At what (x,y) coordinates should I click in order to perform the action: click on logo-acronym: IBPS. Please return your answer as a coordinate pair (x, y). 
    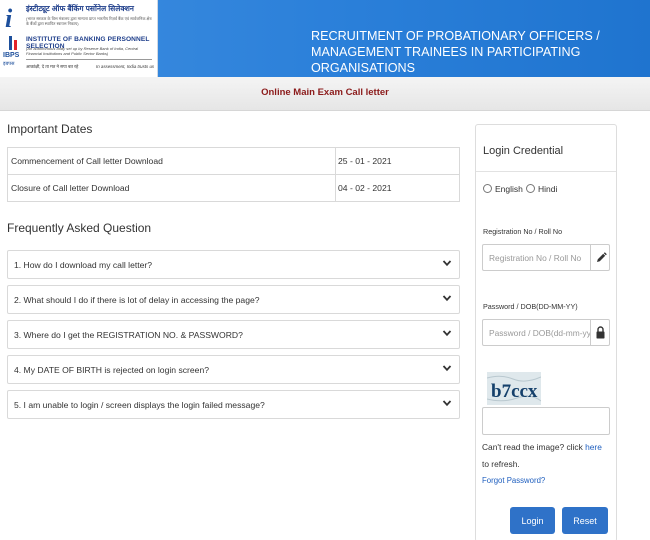
    Looking at the image, I should click on (11, 55).